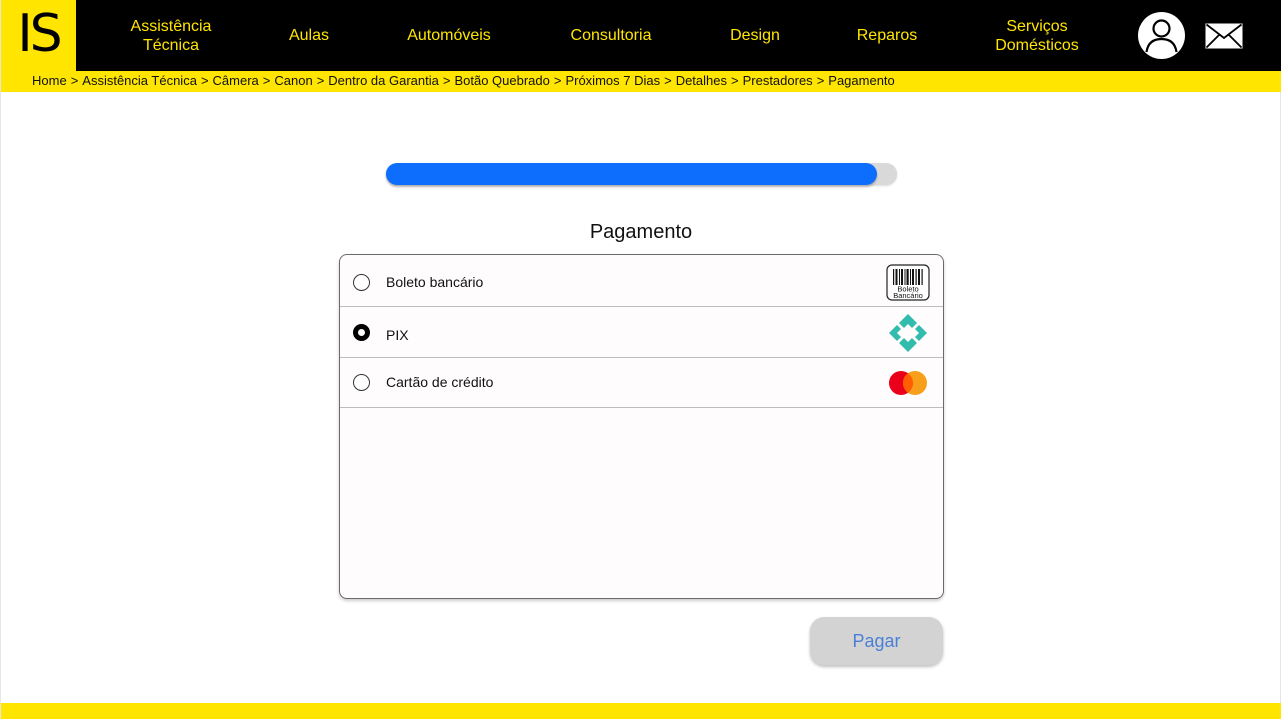 This screenshot has height=719, width=1281. What do you see at coordinates (641, 711) in the screenshot?
I see `footer-bar` at bounding box center [641, 711].